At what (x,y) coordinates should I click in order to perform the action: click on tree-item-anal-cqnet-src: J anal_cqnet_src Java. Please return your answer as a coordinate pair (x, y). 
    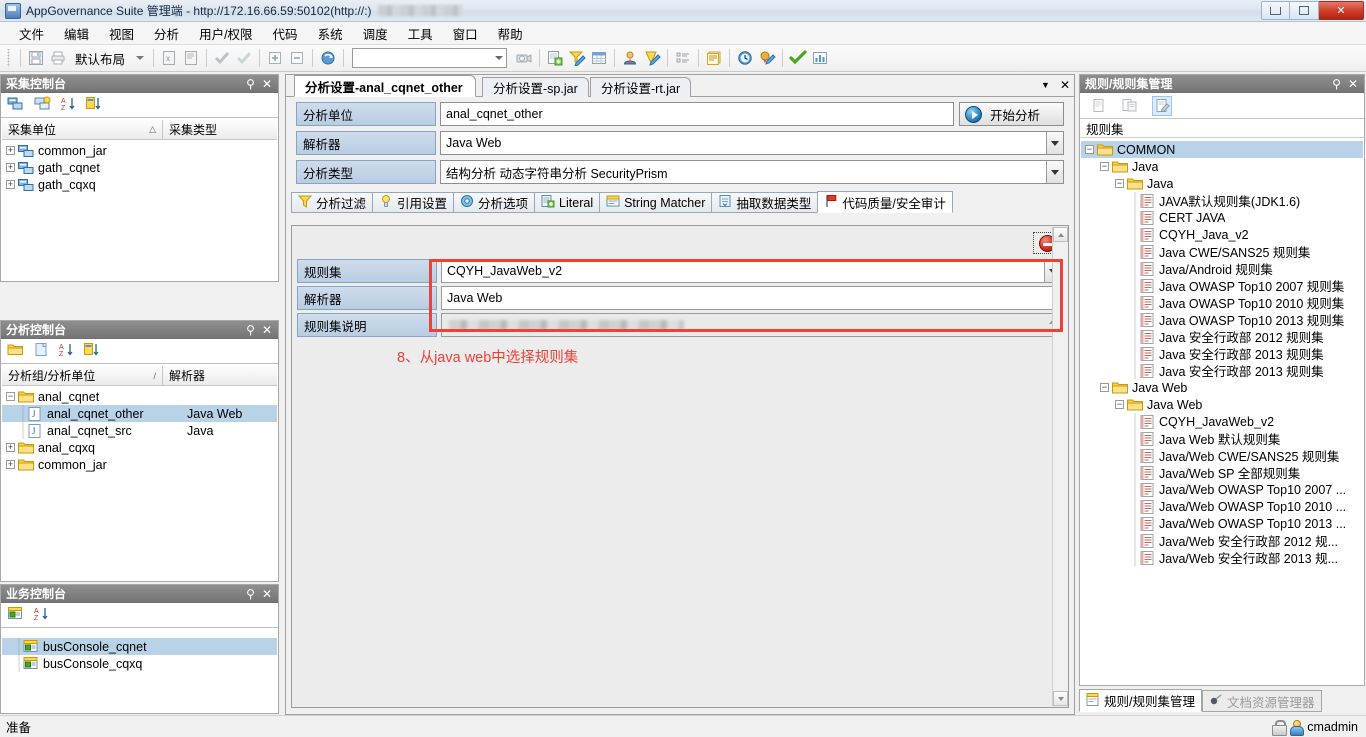
    Looking at the image, I should click on (139, 430).